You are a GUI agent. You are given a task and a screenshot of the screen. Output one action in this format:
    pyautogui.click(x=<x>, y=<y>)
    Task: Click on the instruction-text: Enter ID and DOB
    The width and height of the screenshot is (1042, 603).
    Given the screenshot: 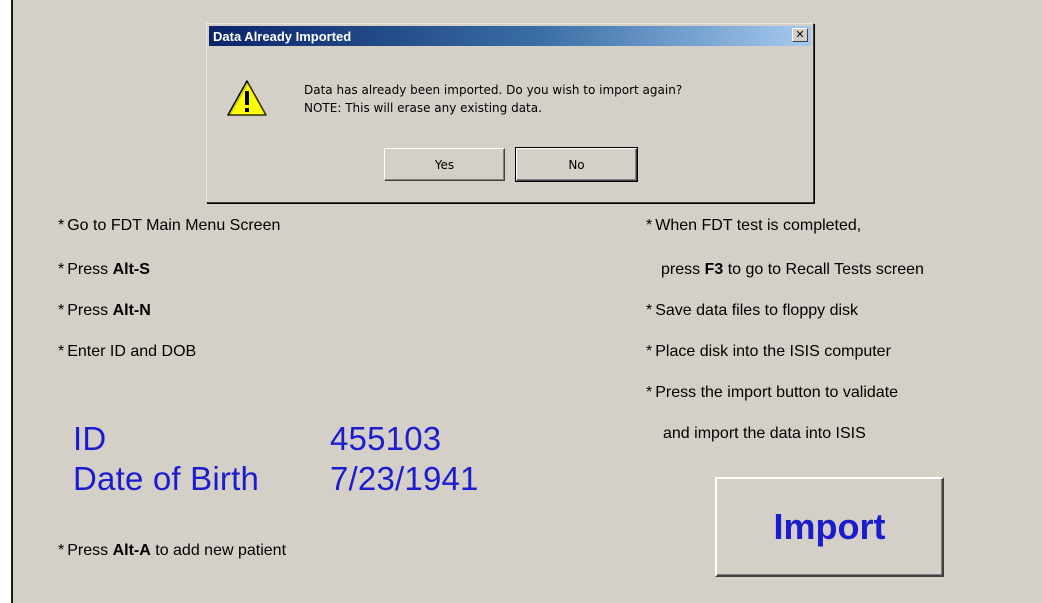 What is the action you would take?
    pyautogui.click(x=132, y=351)
    